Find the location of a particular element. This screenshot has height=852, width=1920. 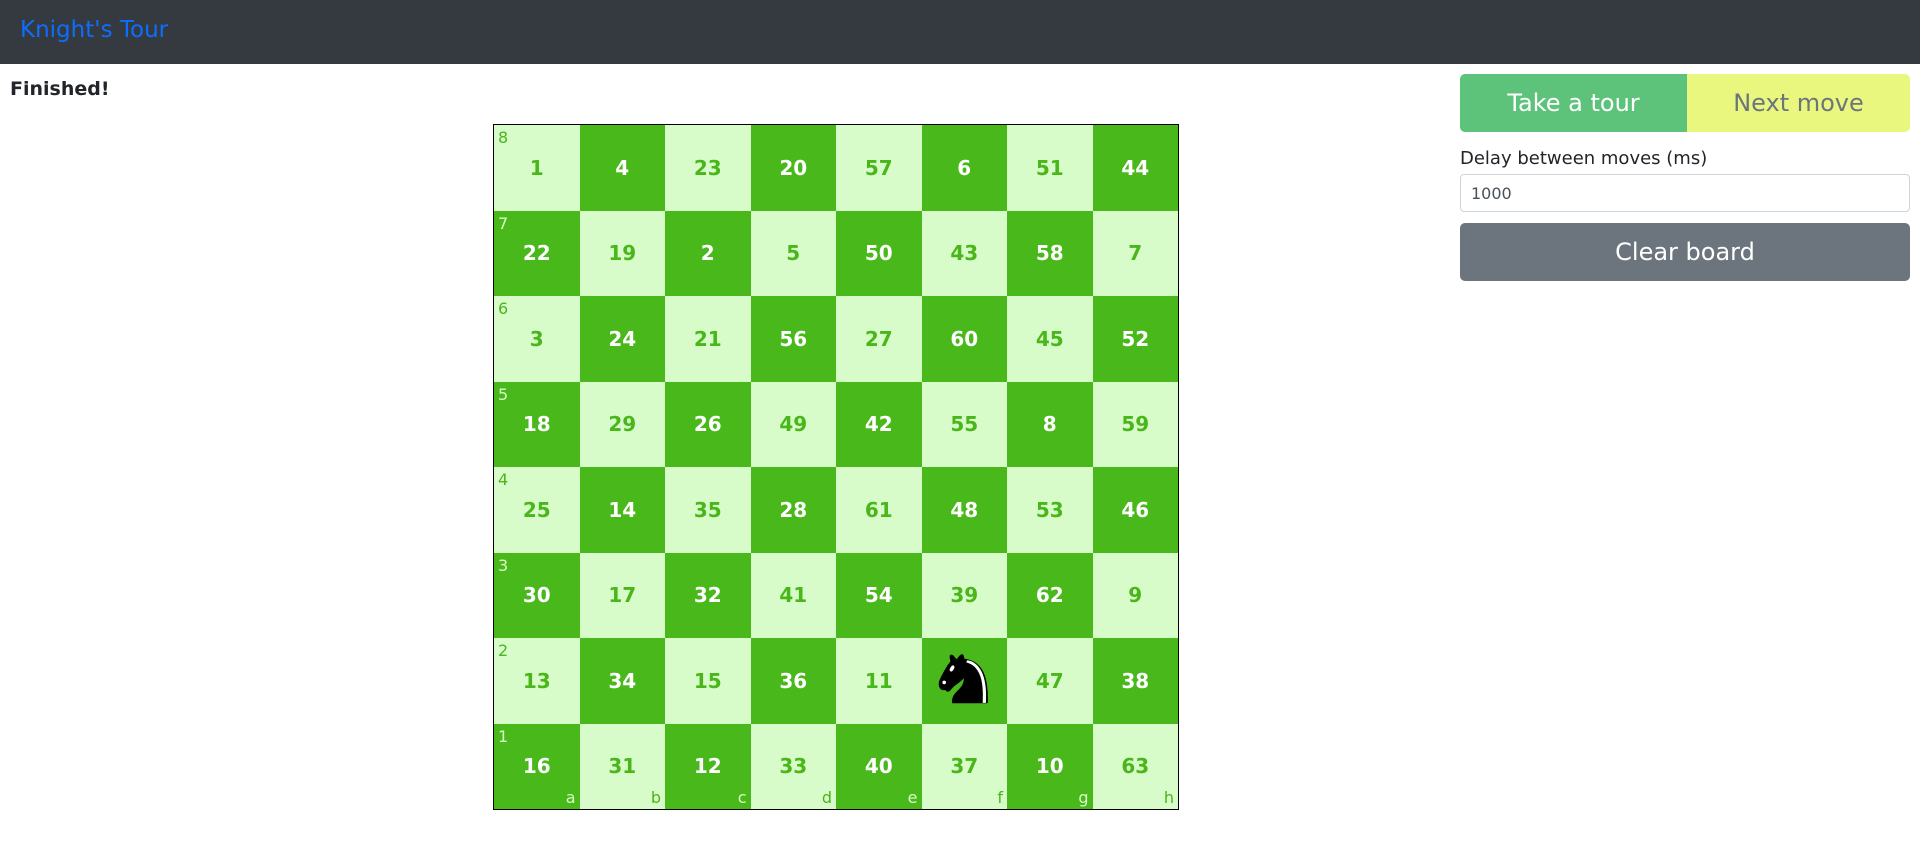

square-e3: 54 is located at coordinates (879, 595).